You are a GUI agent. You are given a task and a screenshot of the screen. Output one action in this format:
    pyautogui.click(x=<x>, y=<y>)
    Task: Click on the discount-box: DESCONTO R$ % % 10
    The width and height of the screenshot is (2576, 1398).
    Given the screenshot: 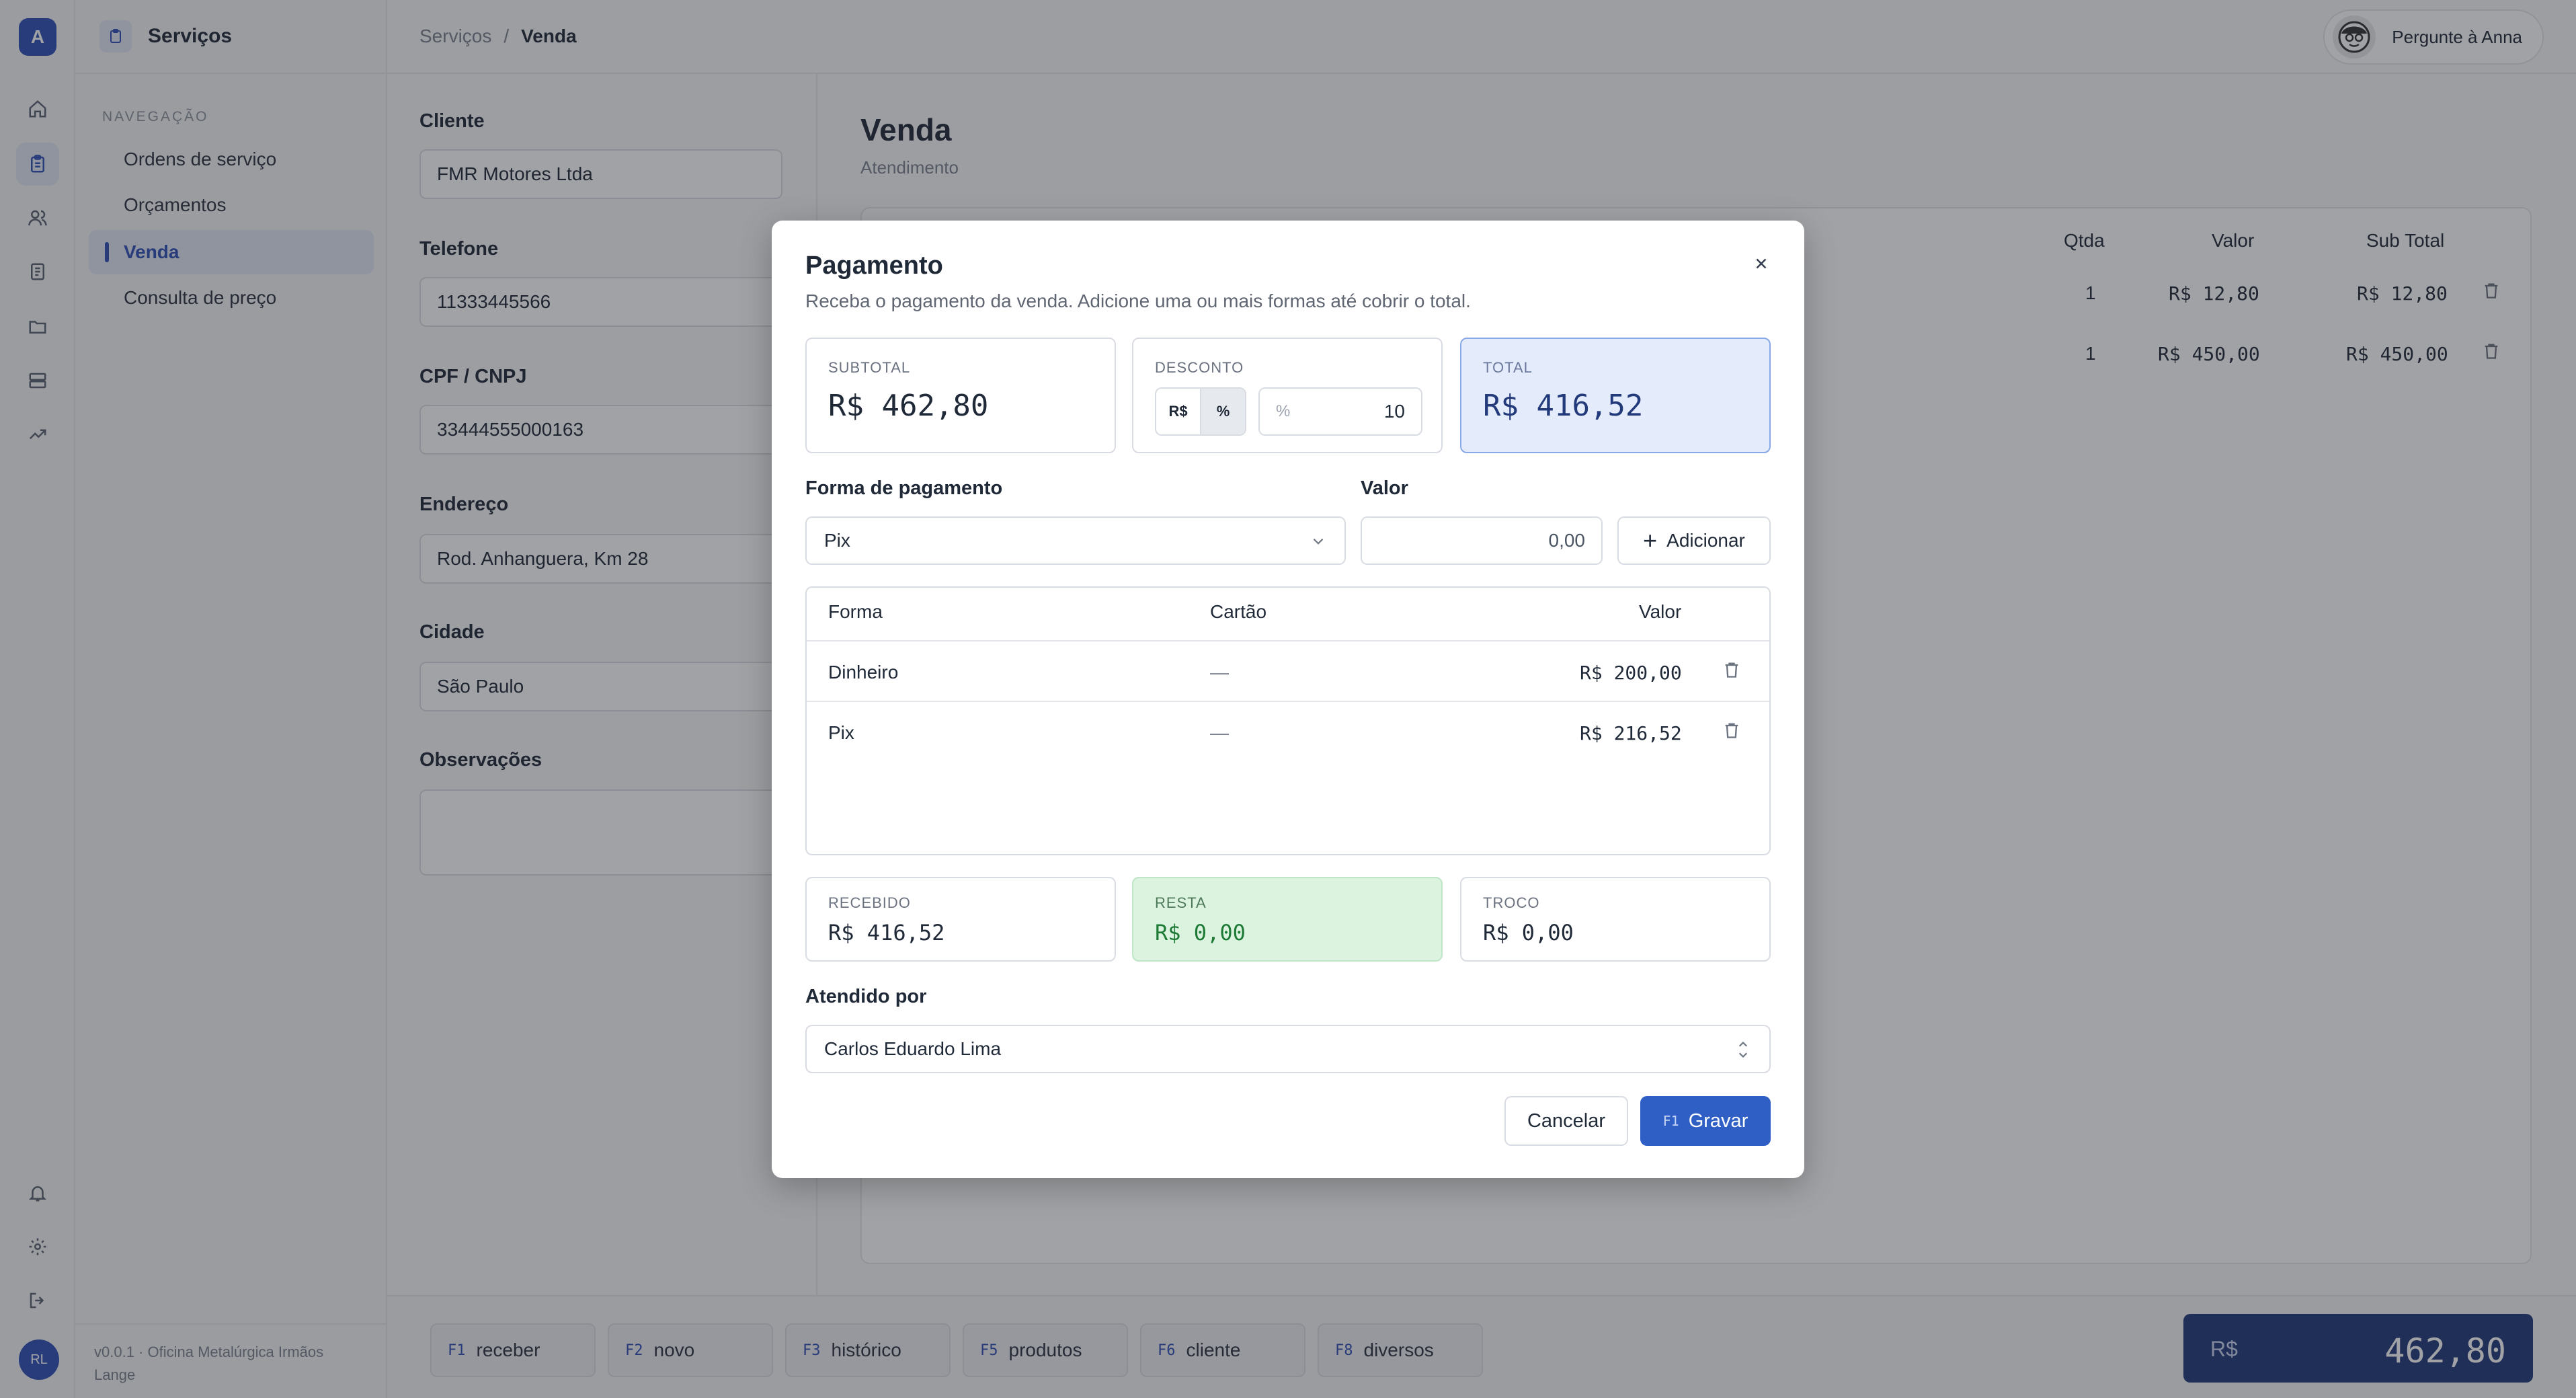 What is the action you would take?
    pyautogui.click(x=1287, y=395)
    